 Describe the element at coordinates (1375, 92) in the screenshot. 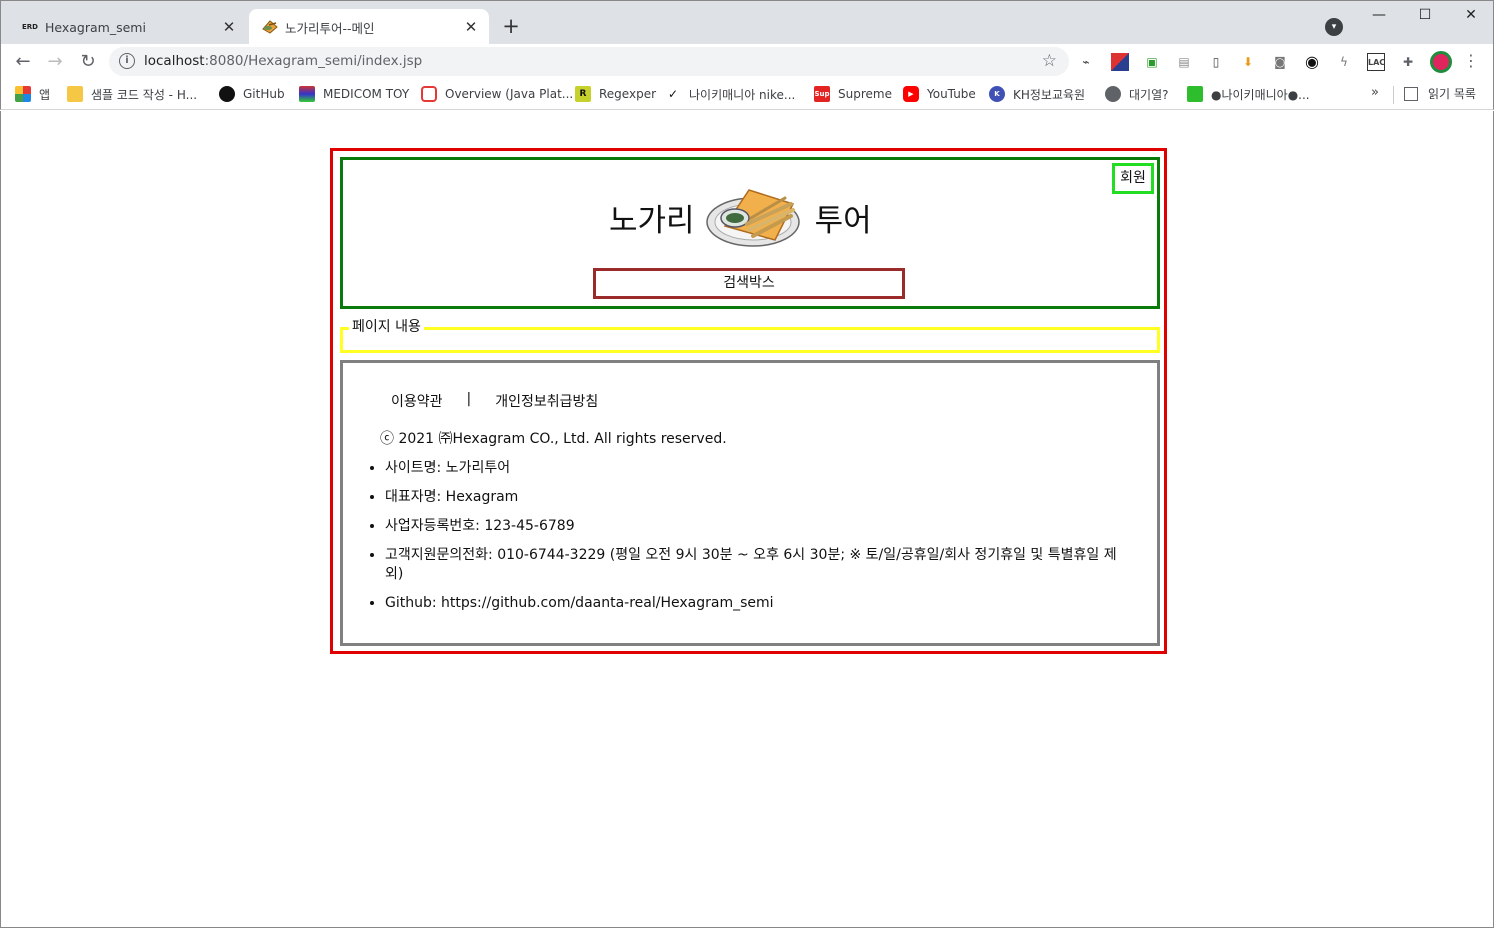

I see `bookmarks-more-icon: »` at that location.